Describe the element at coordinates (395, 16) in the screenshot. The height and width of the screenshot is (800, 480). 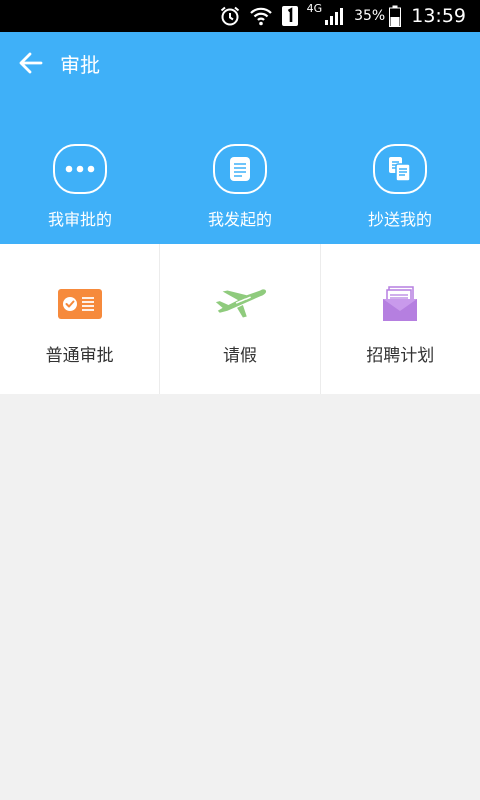
I see `battery-icon` at that location.